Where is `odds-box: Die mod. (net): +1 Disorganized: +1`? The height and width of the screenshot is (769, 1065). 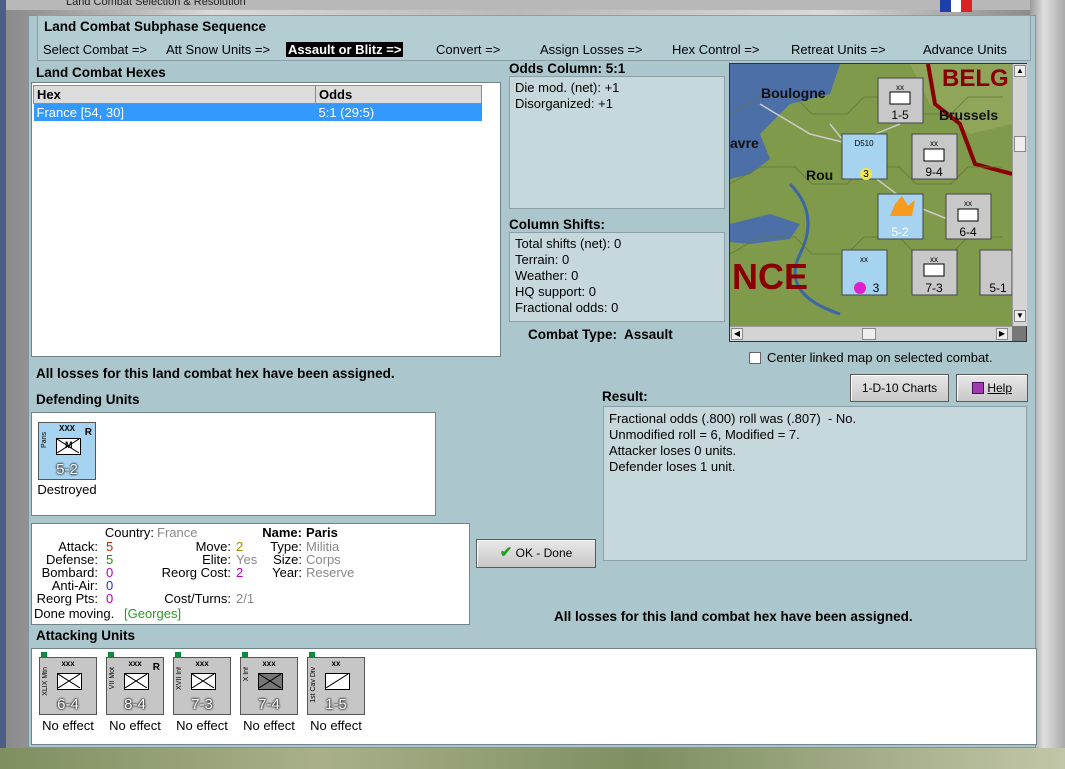 odds-box: Die mod. (net): +1 Disorganized: +1 is located at coordinates (617, 142).